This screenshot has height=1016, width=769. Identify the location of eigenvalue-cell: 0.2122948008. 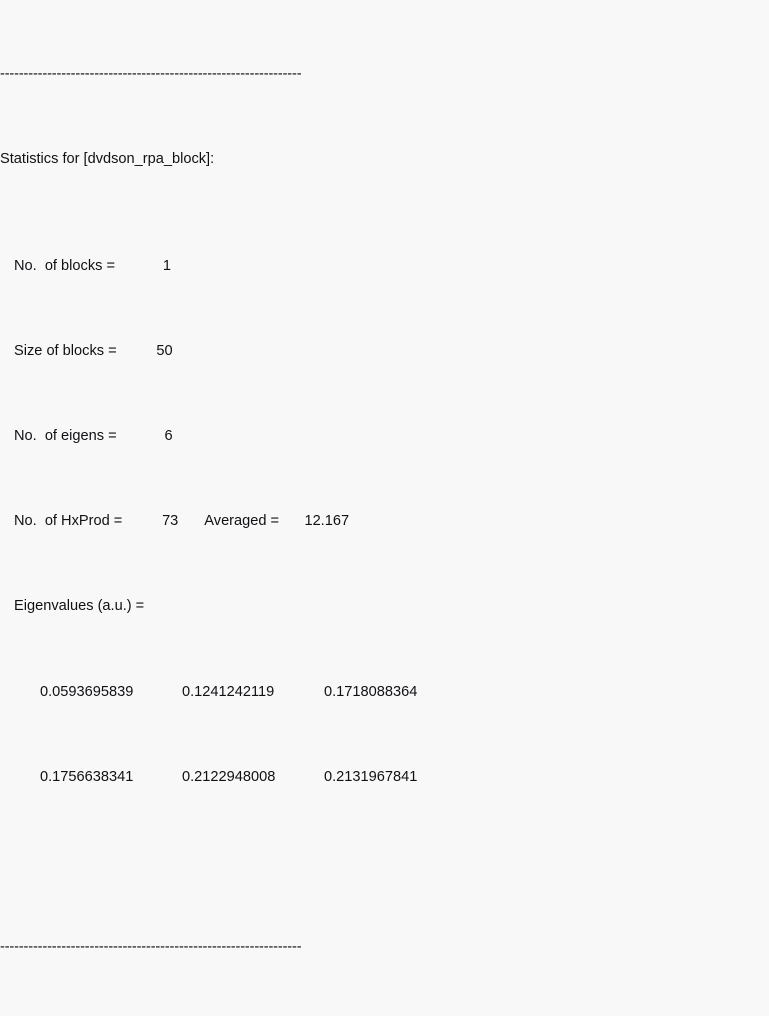
(229, 776).